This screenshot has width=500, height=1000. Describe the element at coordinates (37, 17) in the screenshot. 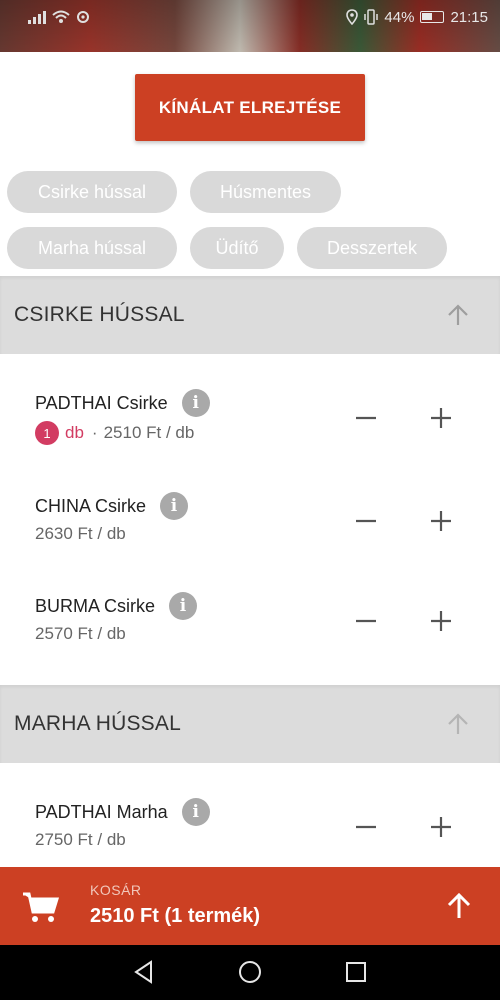

I see `signal-icon` at that location.